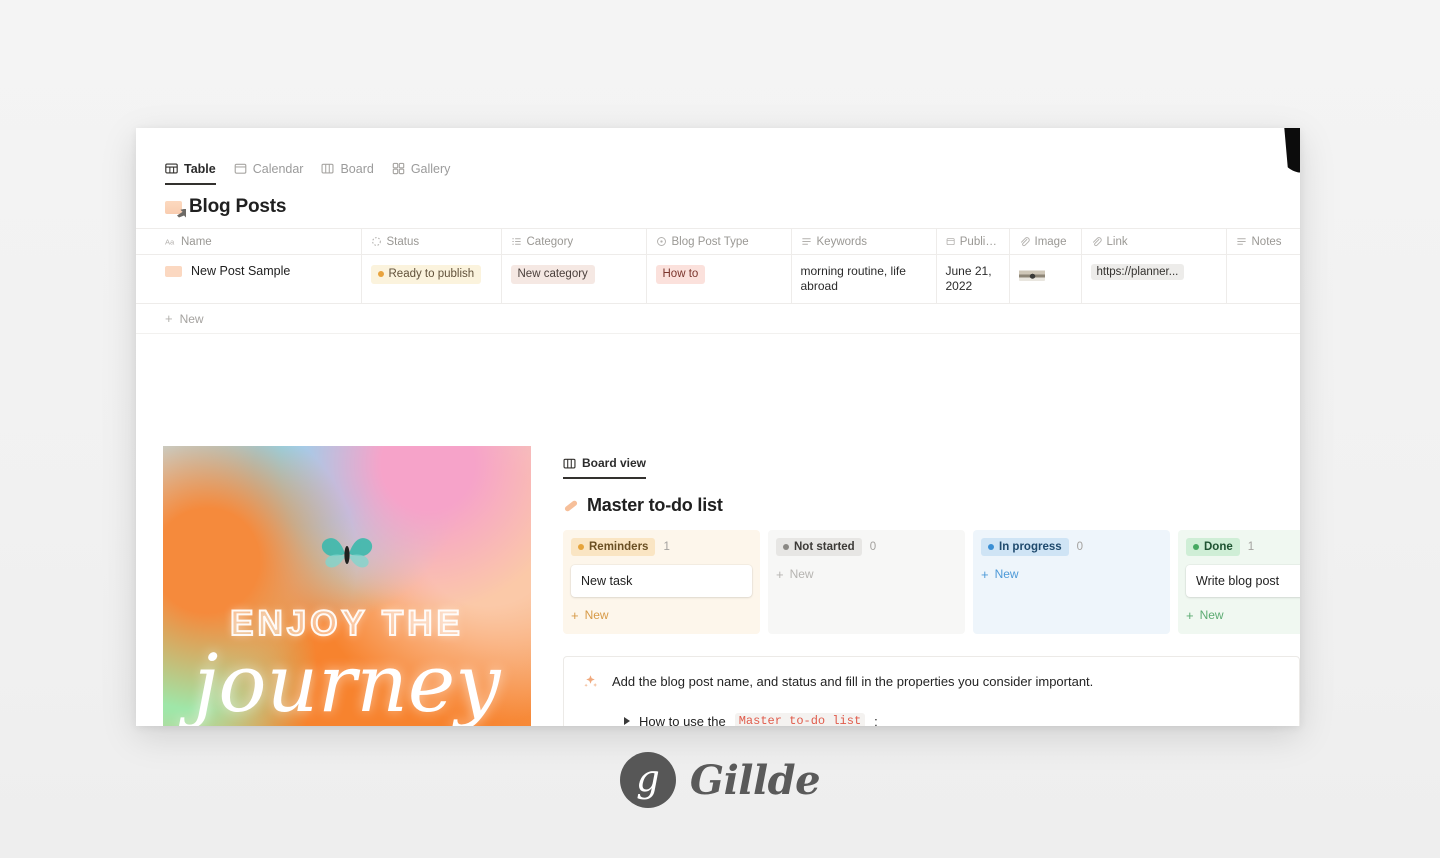 This screenshot has height=858, width=1440. I want to click on column-header-name: Aa Name, so click(249, 241).